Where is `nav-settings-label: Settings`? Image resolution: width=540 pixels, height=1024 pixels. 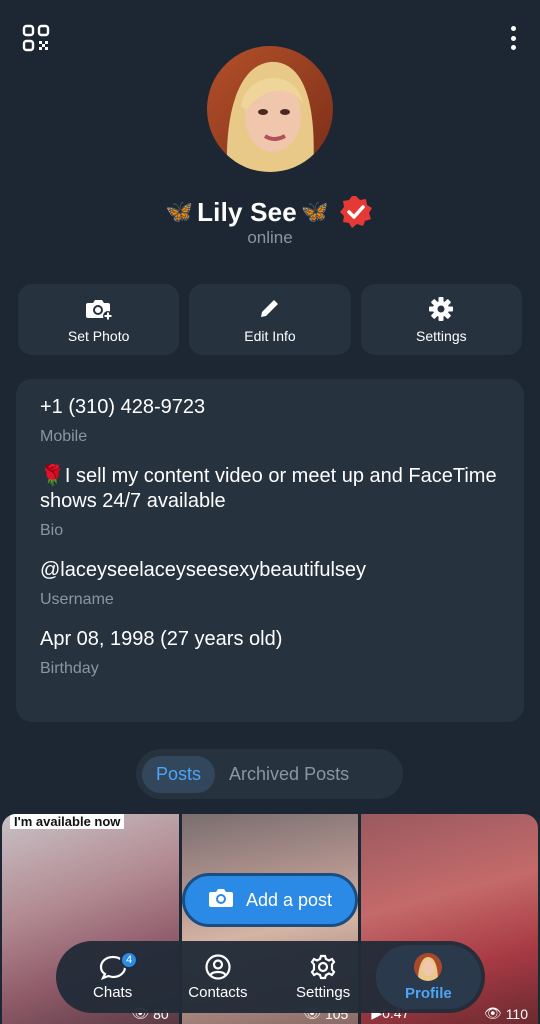
nav-settings-label: Settings is located at coordinates (323, 992).